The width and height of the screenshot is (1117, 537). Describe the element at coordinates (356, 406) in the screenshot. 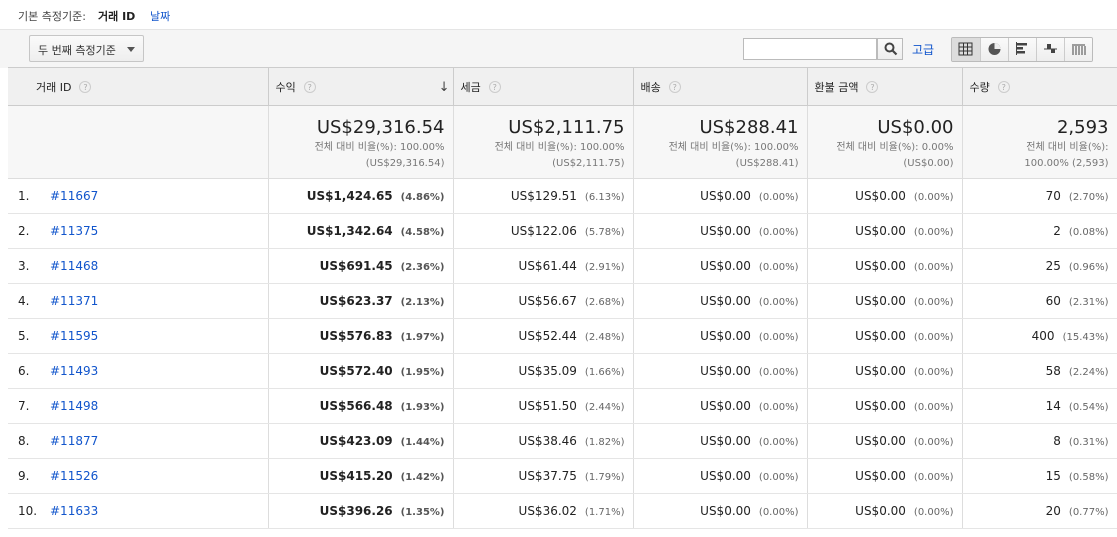

I see `cell-value: US$566.48` at that location.